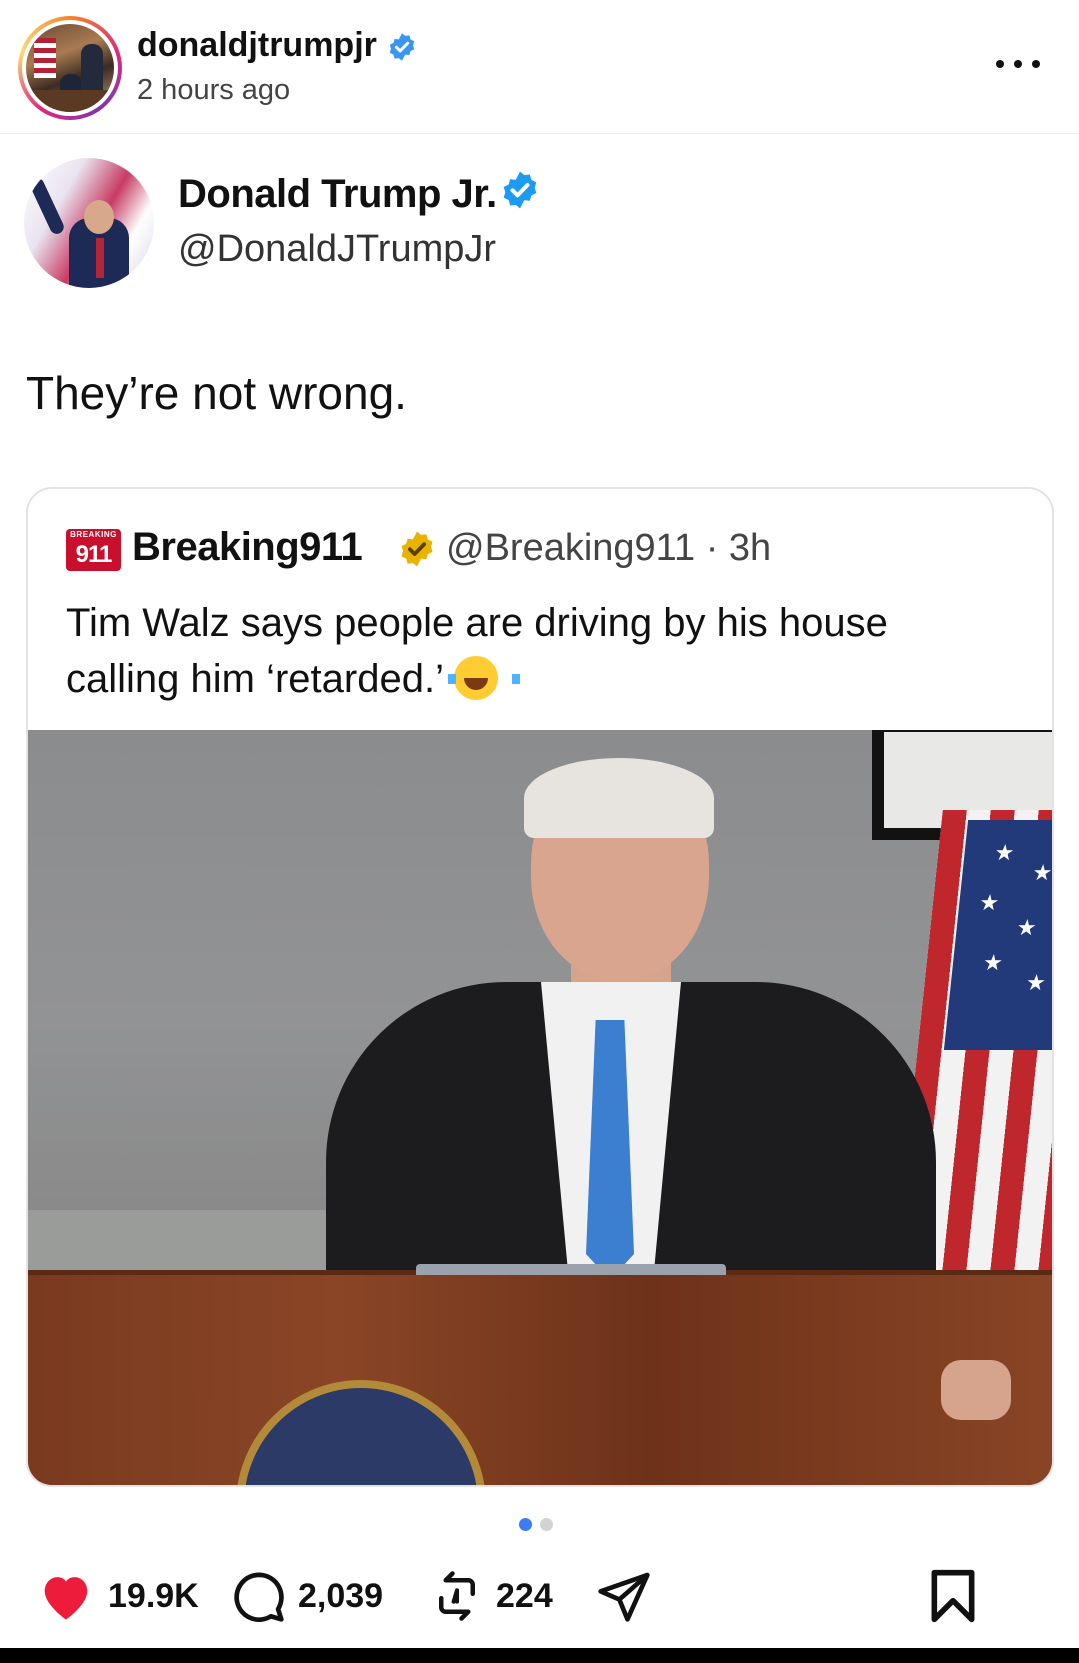 The width and height of the screenshot is (1079, 1663). I want to click on bottom-bar, so click(539, 1655).